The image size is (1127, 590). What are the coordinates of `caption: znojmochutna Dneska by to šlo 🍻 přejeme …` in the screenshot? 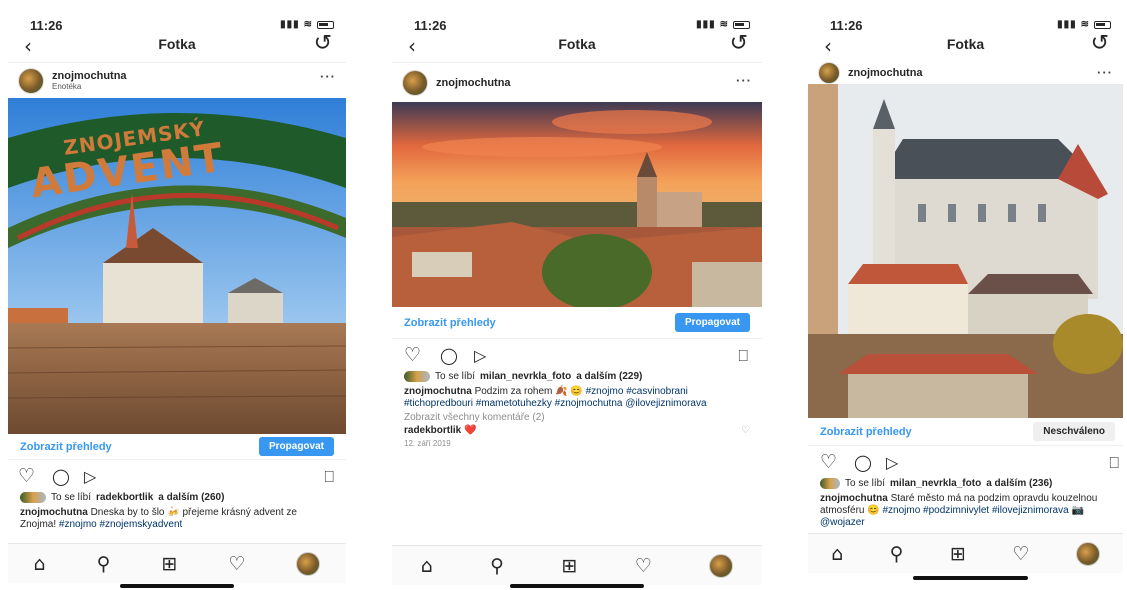 It's located at (177, 517).